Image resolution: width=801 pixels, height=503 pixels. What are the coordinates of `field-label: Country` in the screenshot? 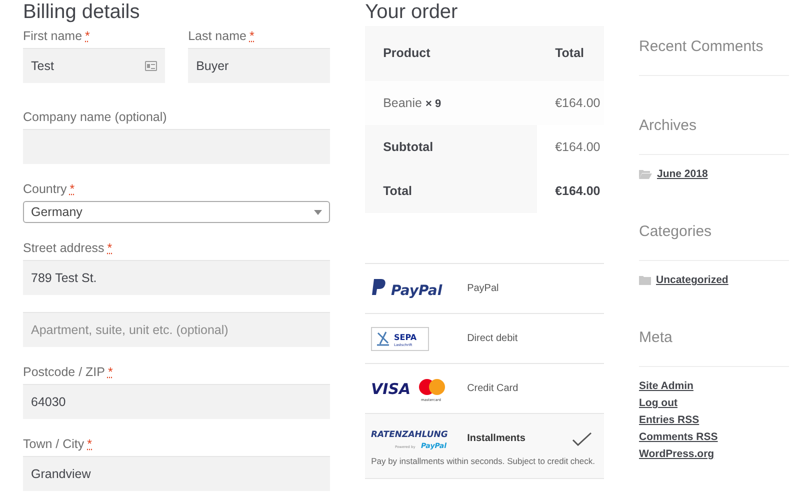 It's located at (45, 189).